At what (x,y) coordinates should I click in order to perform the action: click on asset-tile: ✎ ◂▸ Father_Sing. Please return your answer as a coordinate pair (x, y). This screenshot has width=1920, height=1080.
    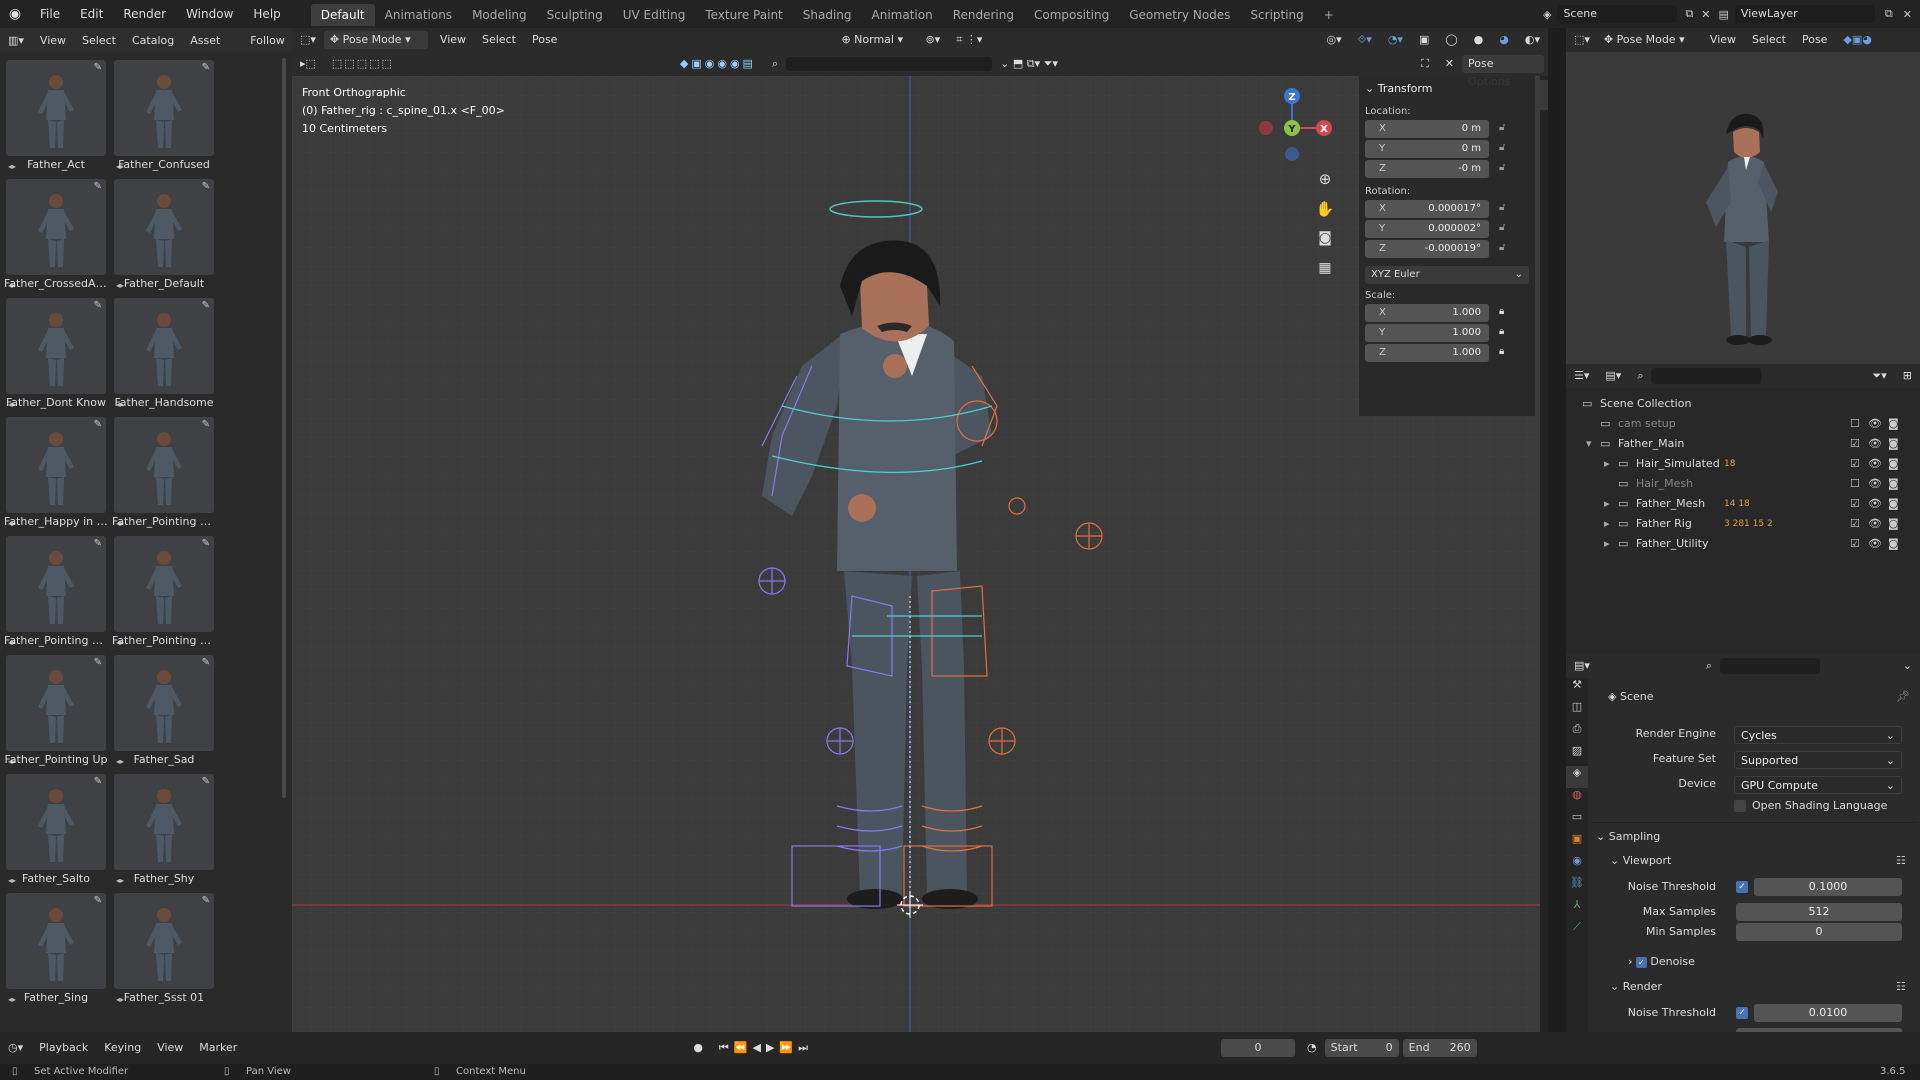
    Looking at the image, I should click on (56, 950).